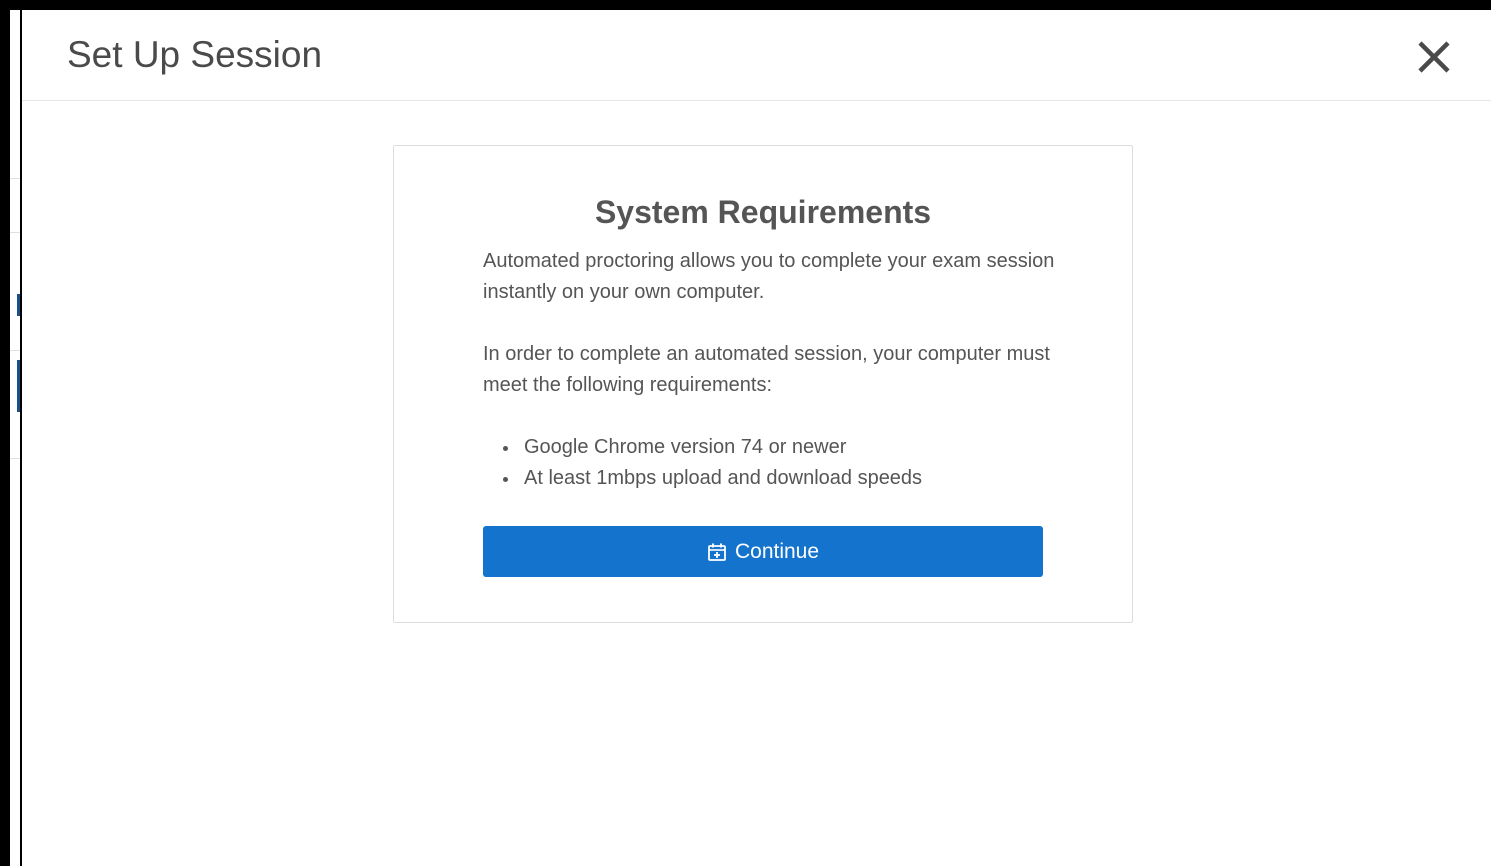  Describe the element at coordinates (782, 447) in the screenshot. I see `requirement-item: Google Chrome version 74 or newer` at that location.